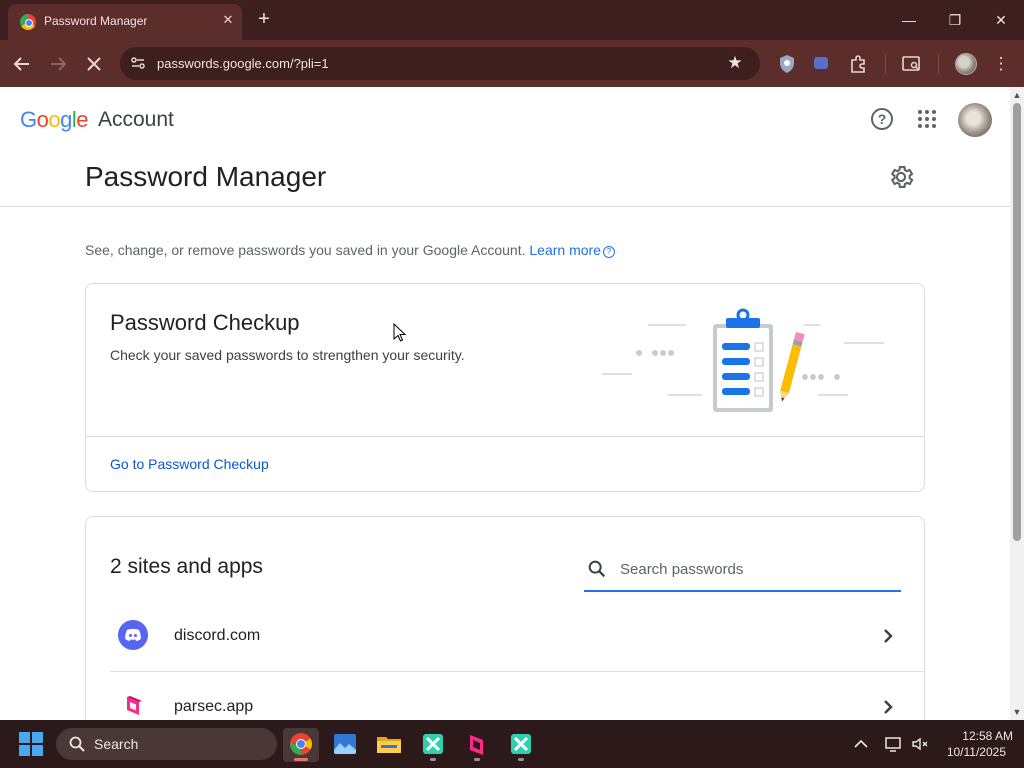 The height and width of the screenshot is (768, 1024). What do you see at coordinates (927, 119) in the screenshot?
I see `google-apps-icon` at bounding box center [927, 119].